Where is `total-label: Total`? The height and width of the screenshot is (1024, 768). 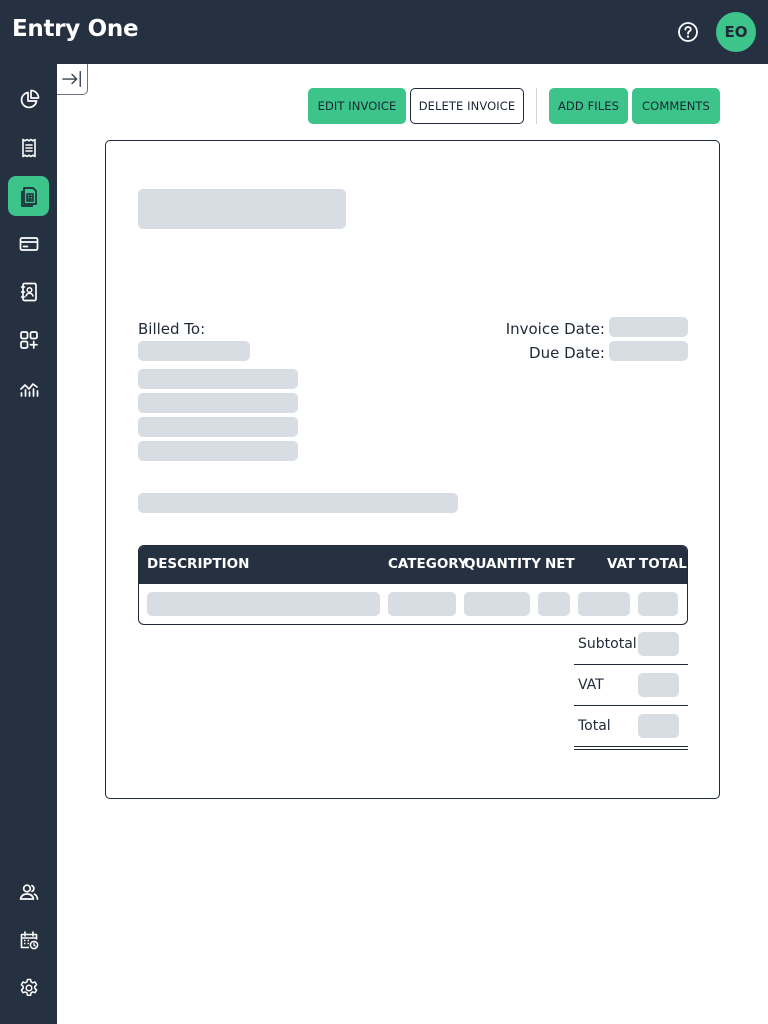
total-label: Total is located at coordinates (594, 726).